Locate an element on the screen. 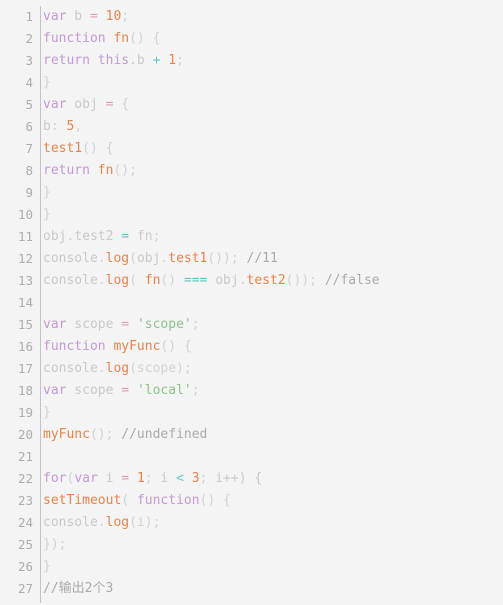 The width and height of the screenshot is (503, 605). code-token: return is located at coordinates (66, 60).